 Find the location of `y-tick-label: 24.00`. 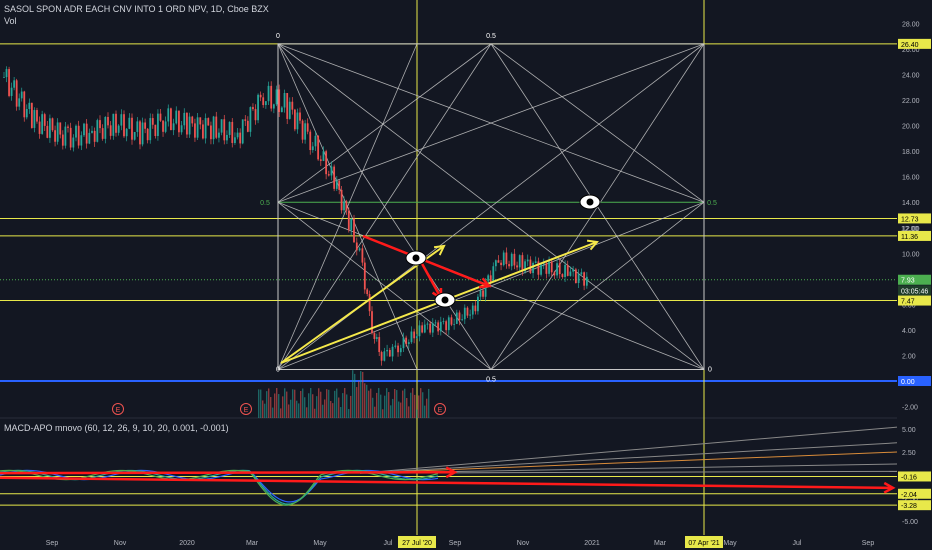

y-tick-label: 24.00 is located at coordinates (911, 76).